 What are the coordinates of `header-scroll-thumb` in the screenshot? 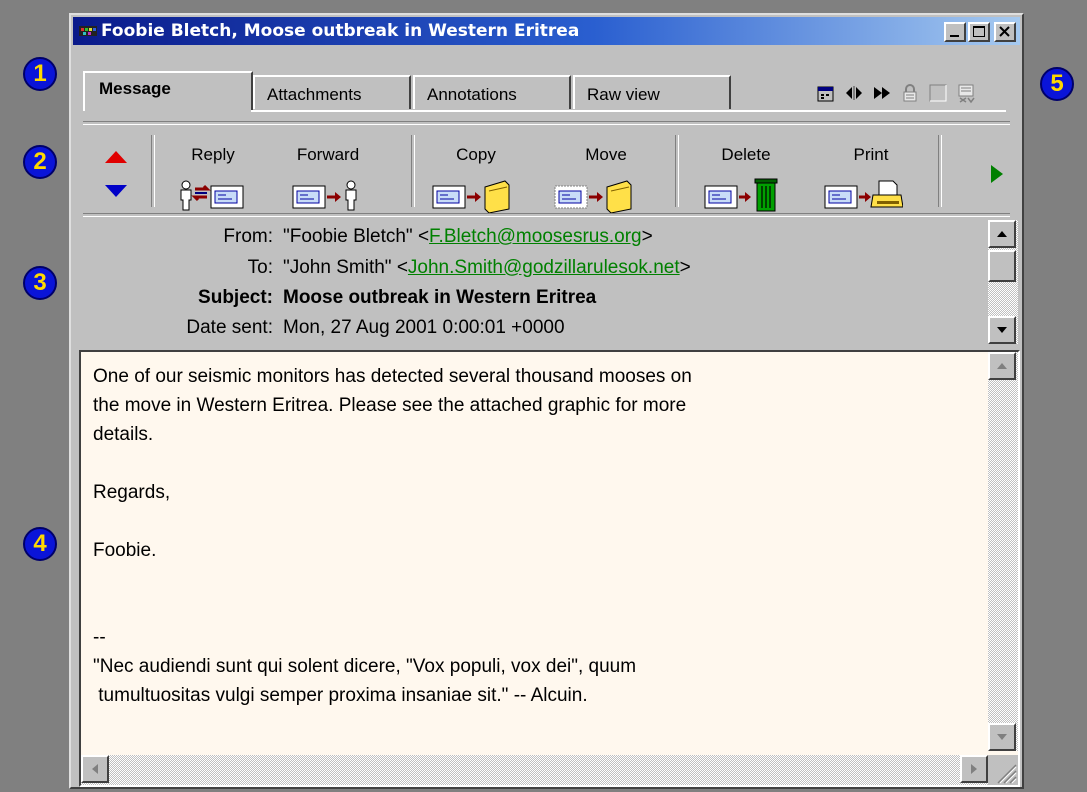 It's located at (1002, 266).